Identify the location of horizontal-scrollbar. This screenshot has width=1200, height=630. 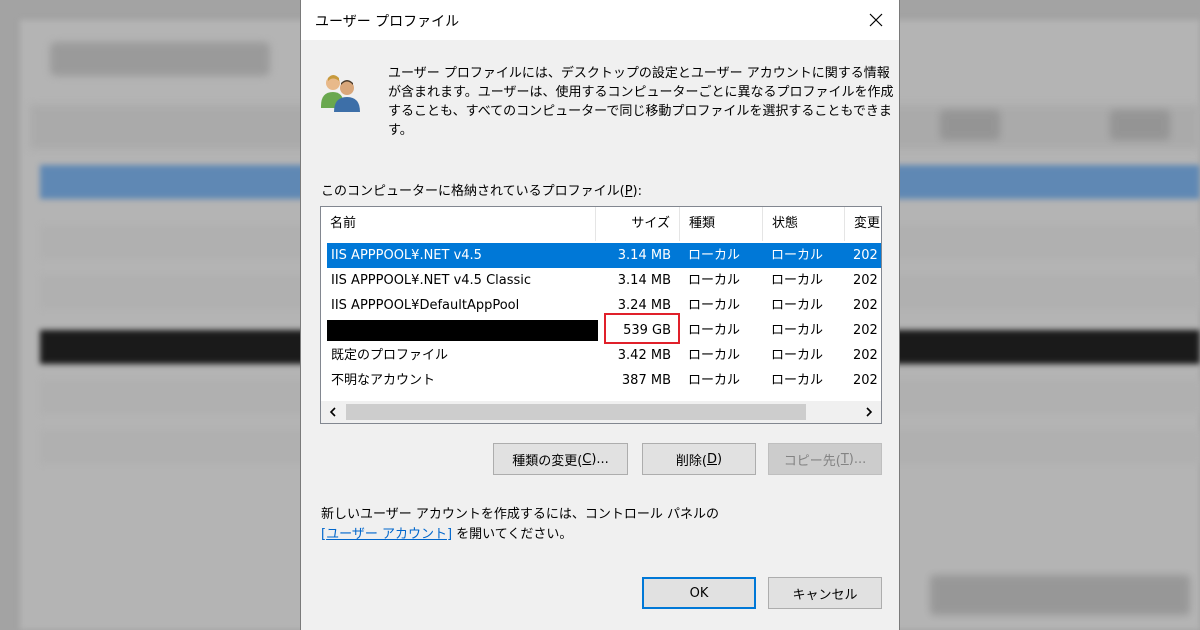
(601, 412).